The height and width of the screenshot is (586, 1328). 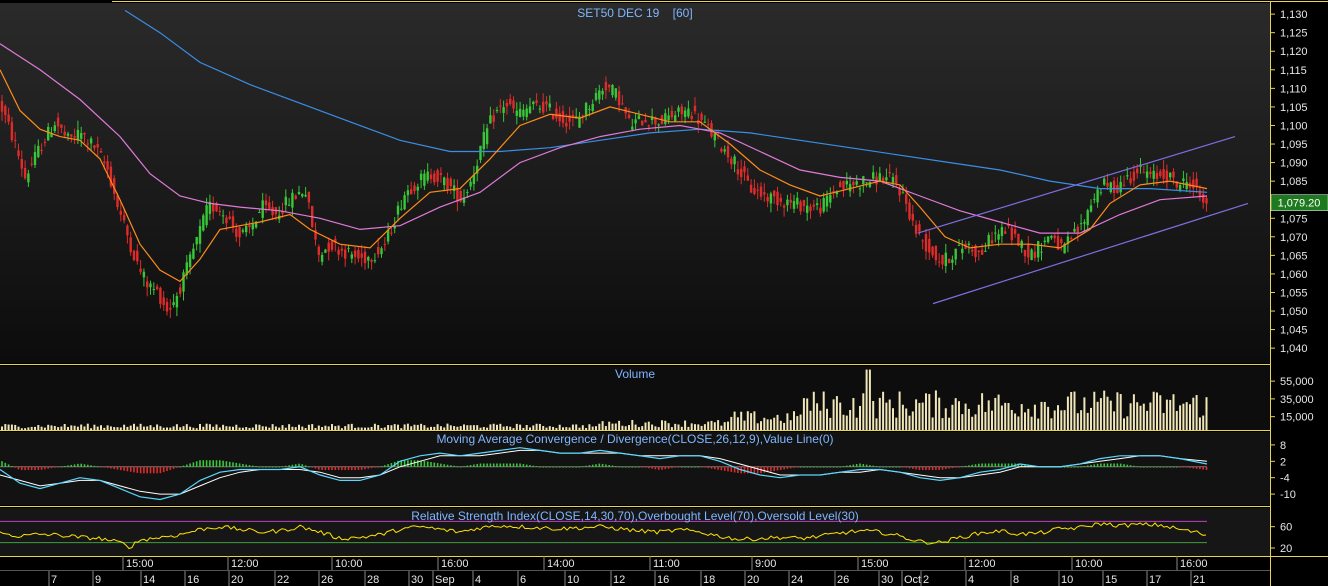 What do you see at coordinates (1299, 202) in the screenshot?
I see `last-price-tag: 1,079.20` at bounding box center [1299, 202].